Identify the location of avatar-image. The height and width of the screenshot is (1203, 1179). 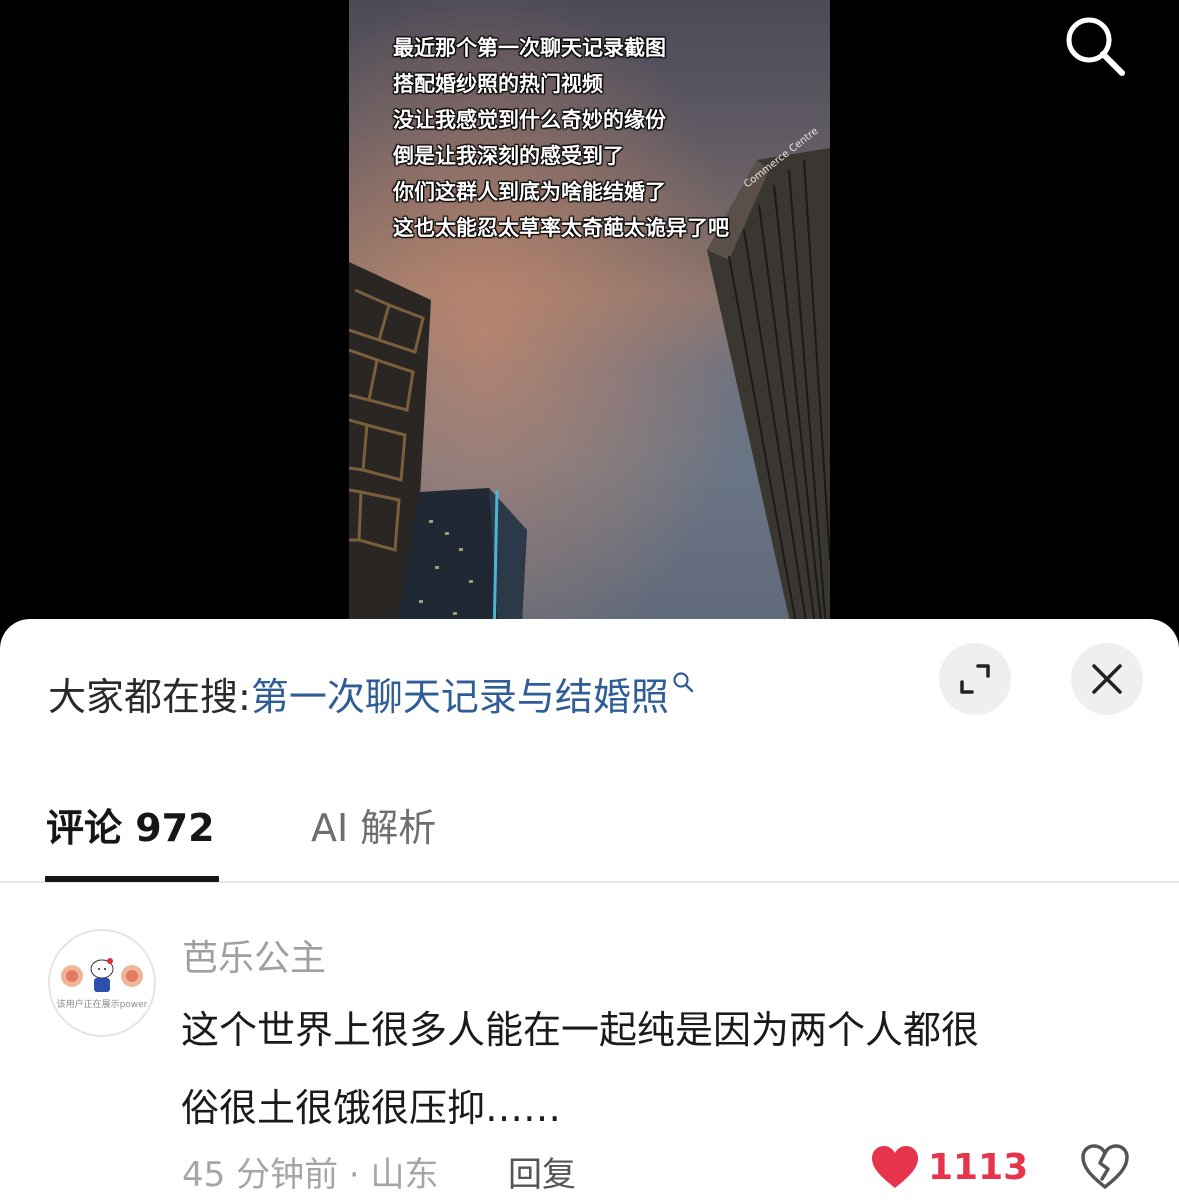
(102, 975).